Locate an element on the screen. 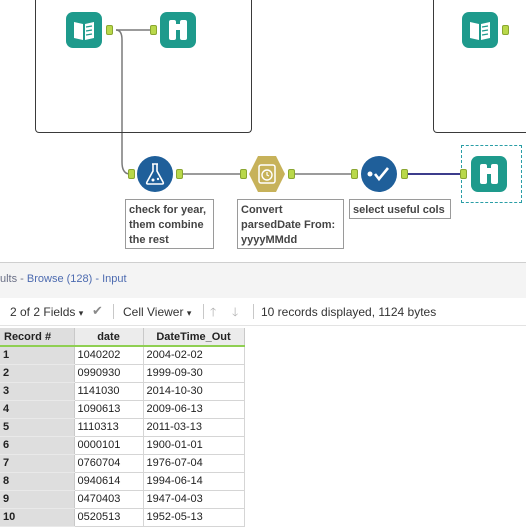  select-tool is located at coordinates (380, 174).